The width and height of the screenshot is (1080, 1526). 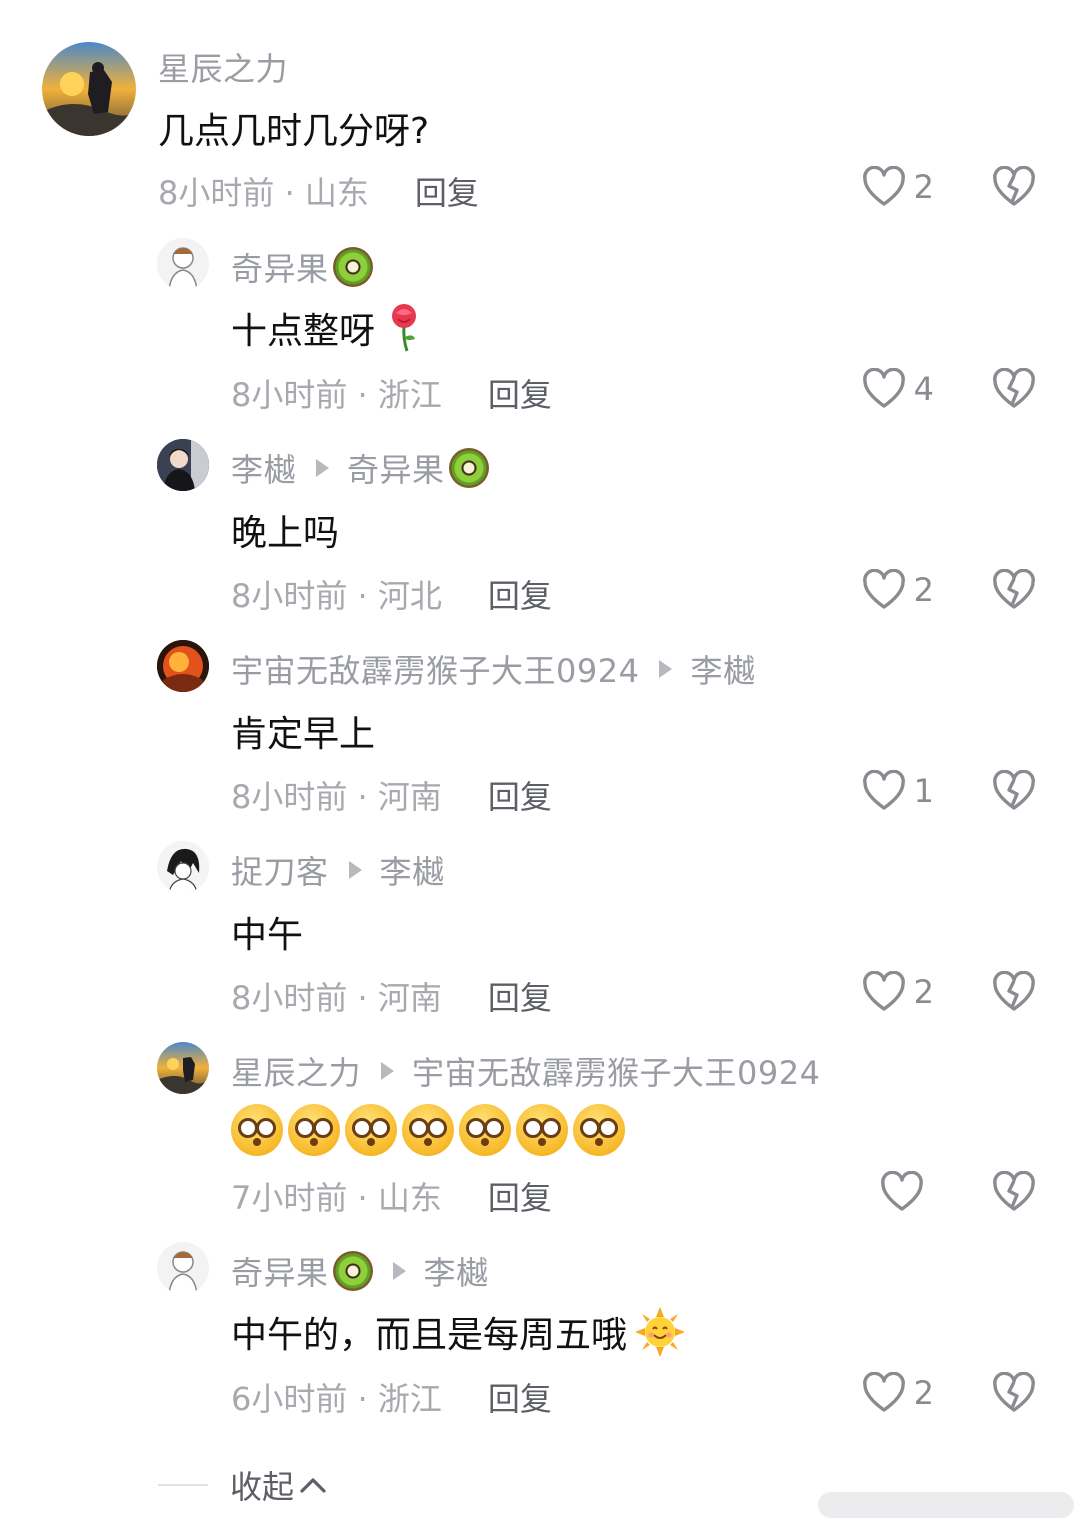 I want to click on comment-meta: 6小时前 · 浙江 回复, so click(x=391, y=1397).